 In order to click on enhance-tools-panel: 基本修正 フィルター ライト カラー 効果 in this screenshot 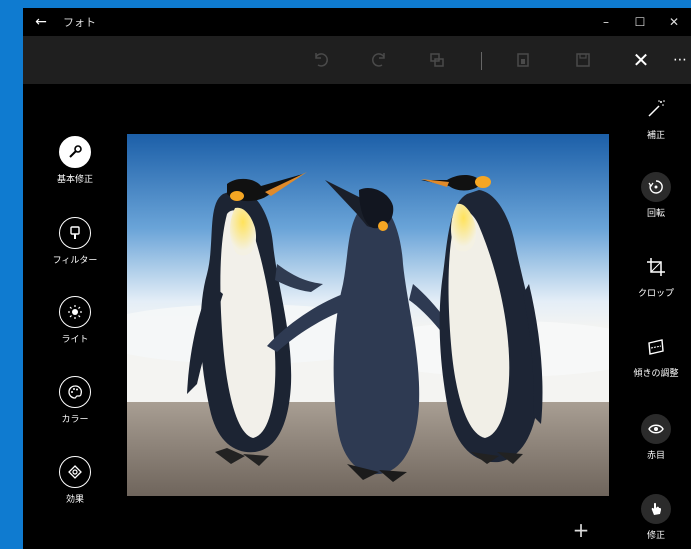, I will do `click(76, 316)`.